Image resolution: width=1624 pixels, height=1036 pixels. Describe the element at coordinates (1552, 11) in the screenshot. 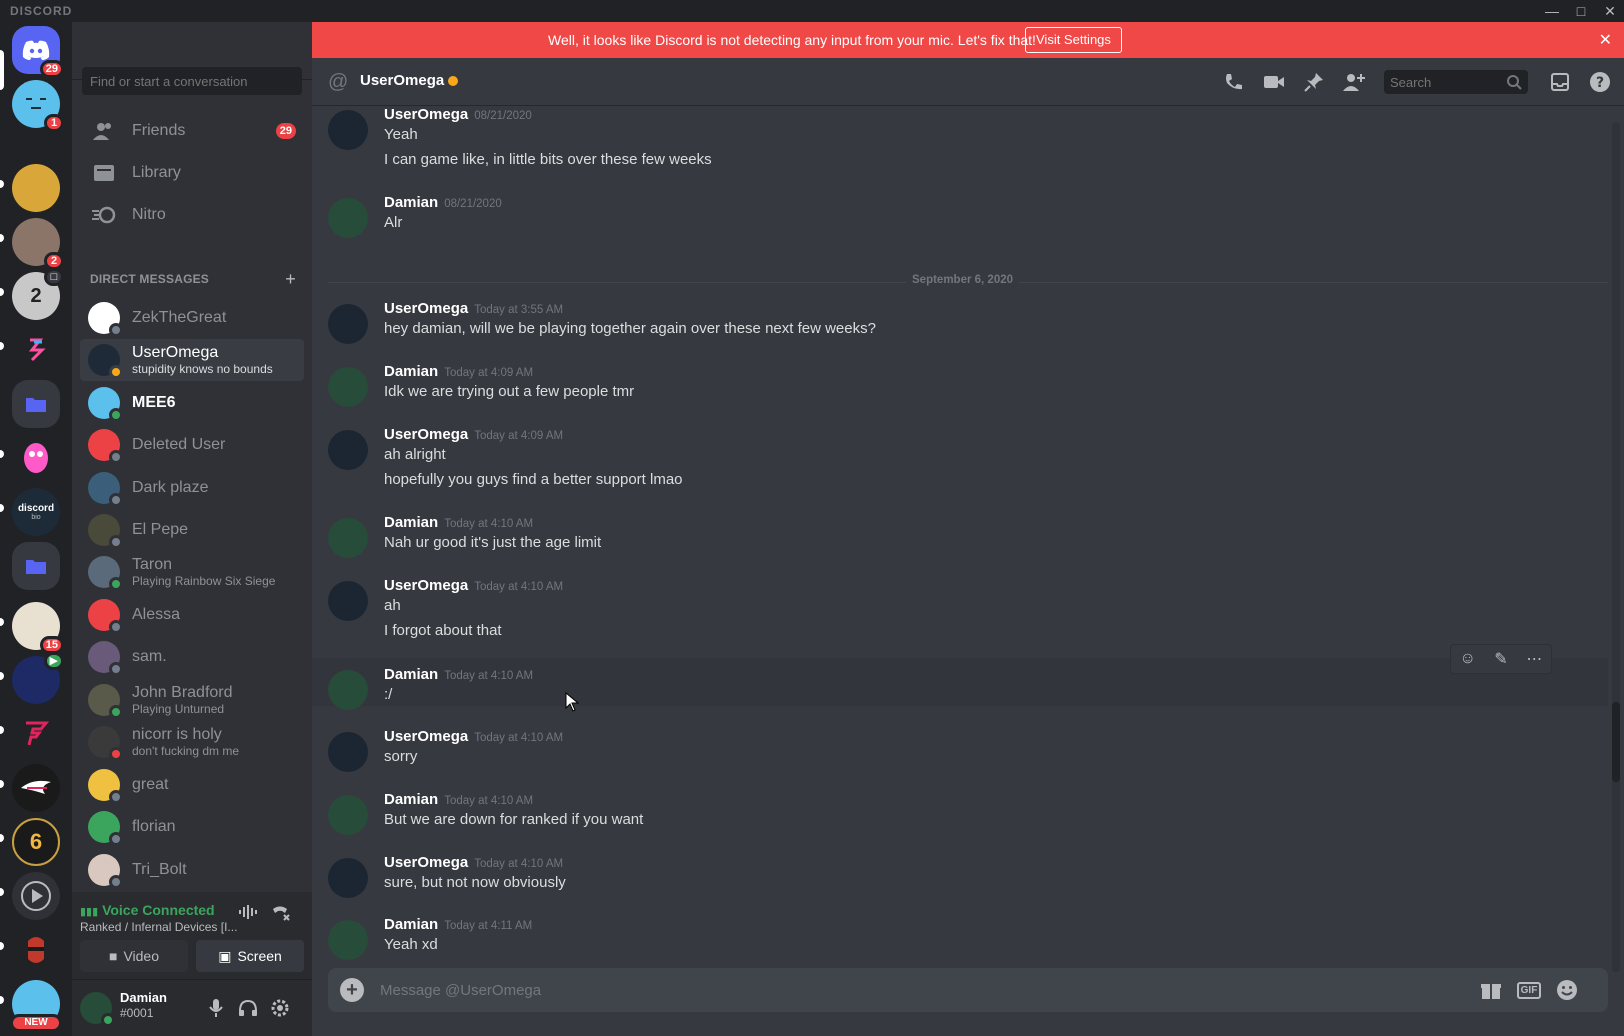

I see `minimize-icon: —` at that location.